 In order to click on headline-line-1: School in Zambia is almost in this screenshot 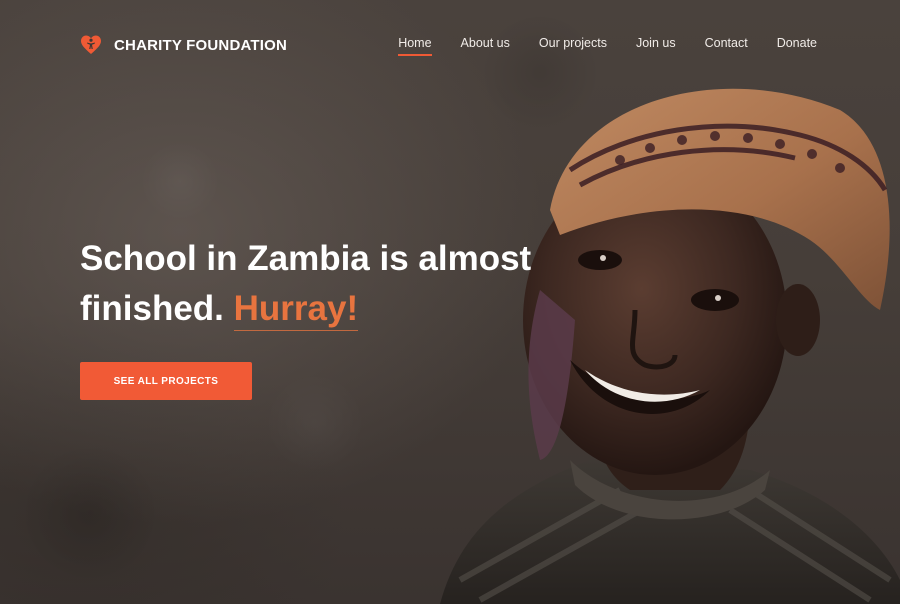, I will do `click(306, 258)`.